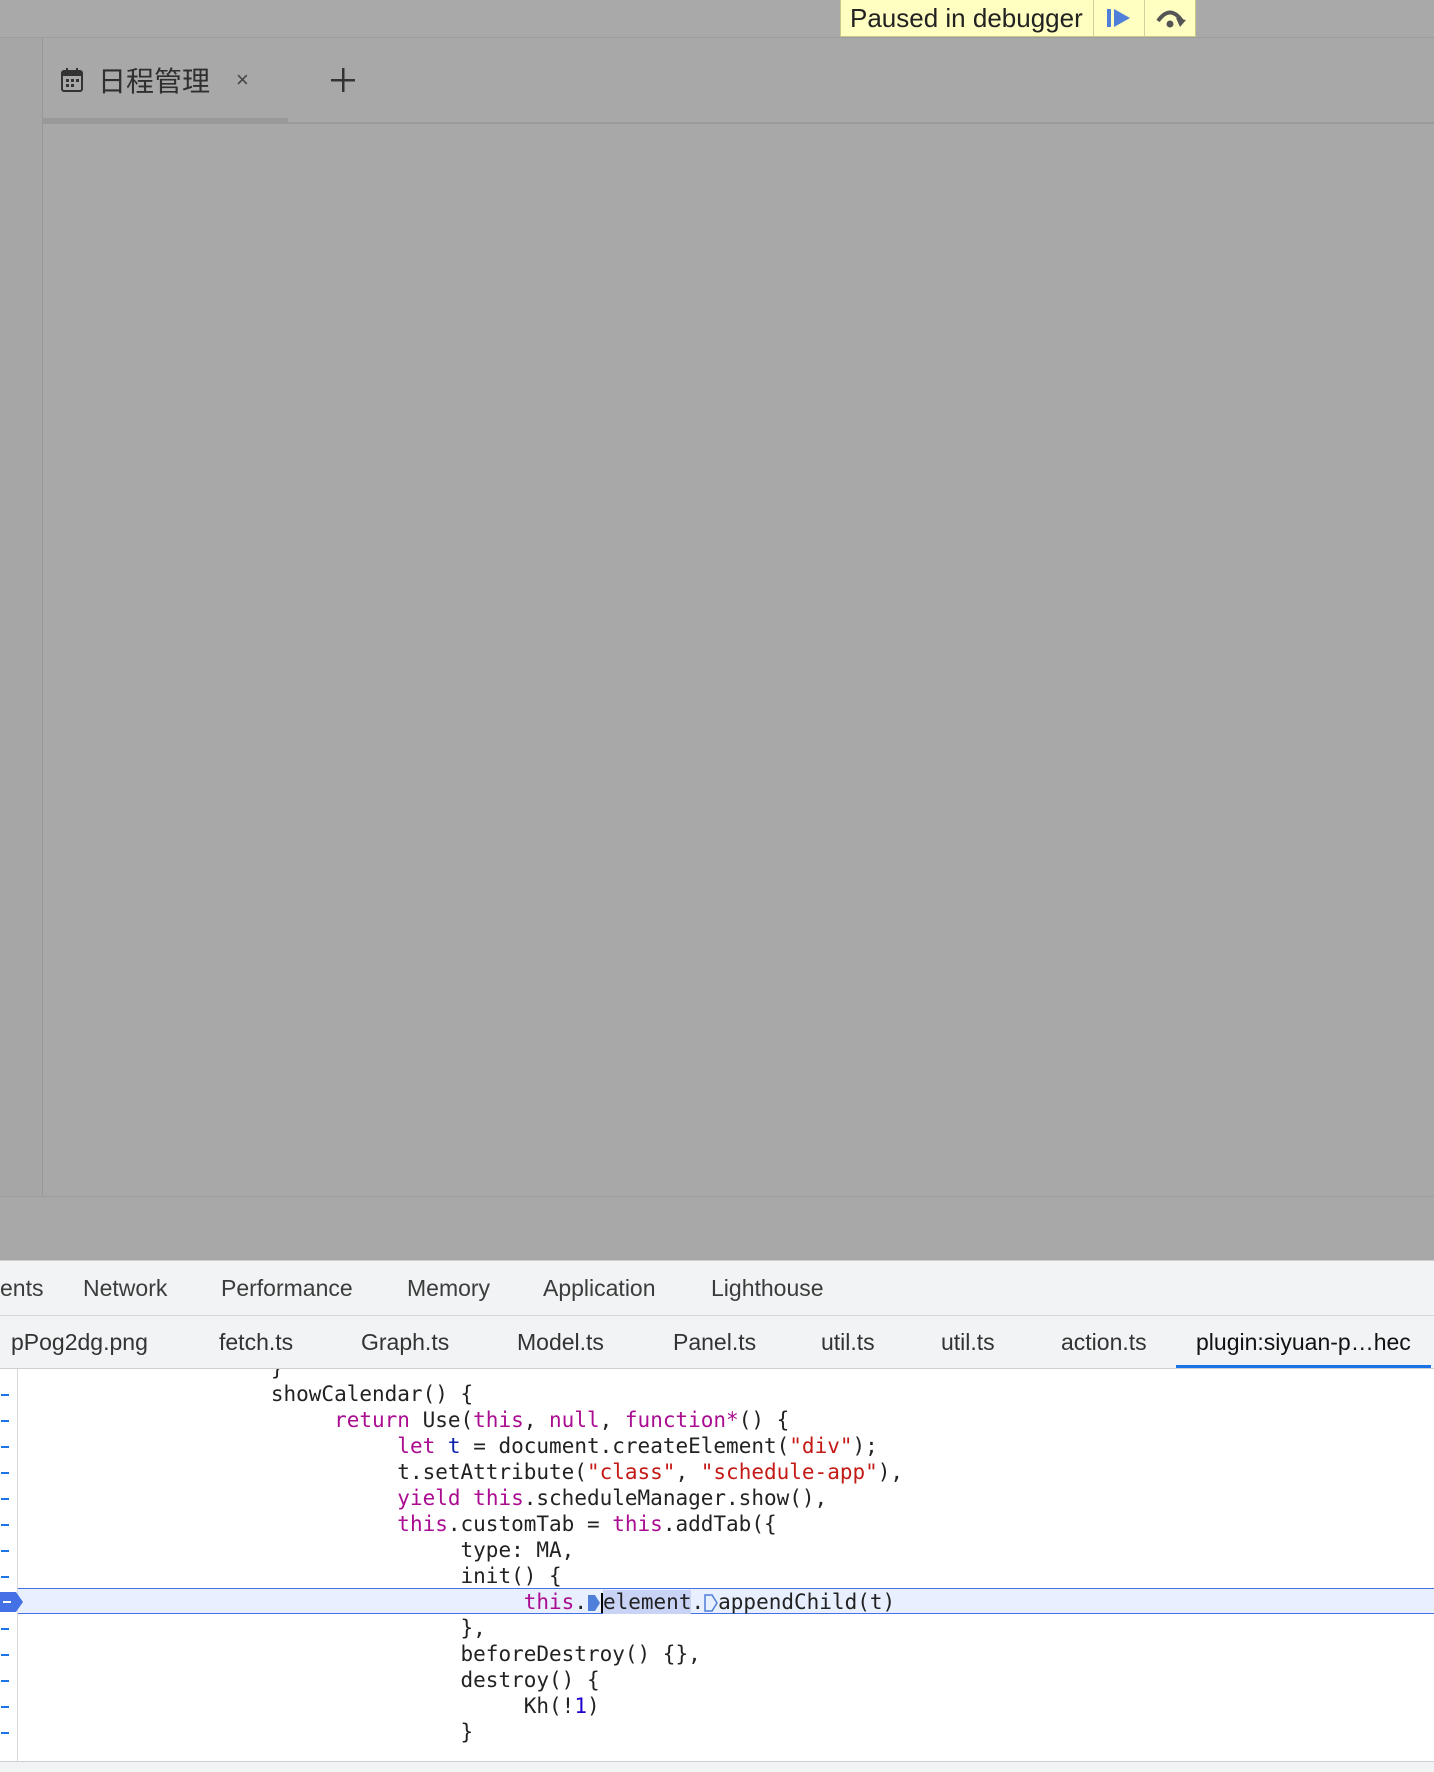  What do you see at coordinates (650, 1472) in the screenshot?
I see `code-line: t.setAttribute("class", "schedule-app"),` at bounding box center [650, 1472].